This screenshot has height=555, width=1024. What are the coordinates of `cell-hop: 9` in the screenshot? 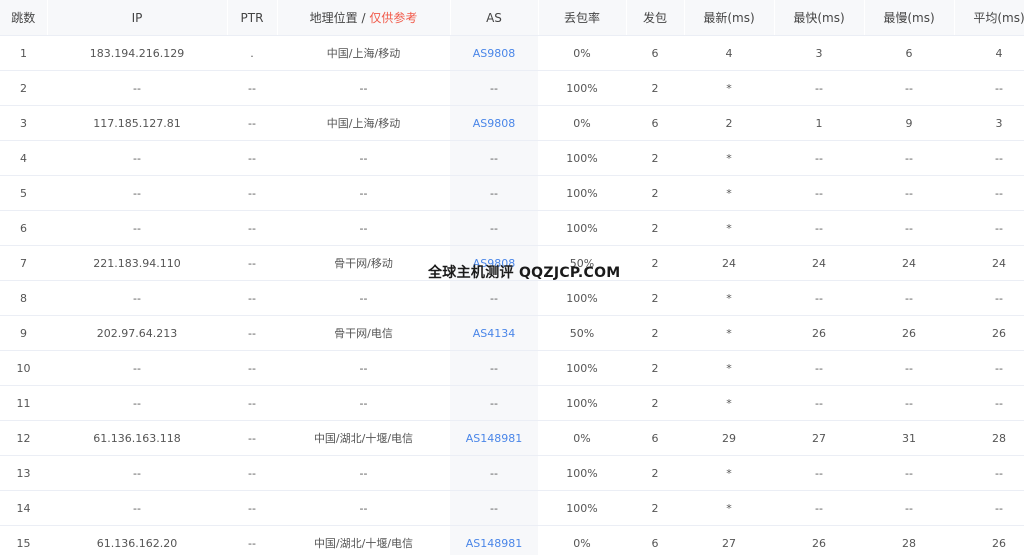 It's located at (23, 333).